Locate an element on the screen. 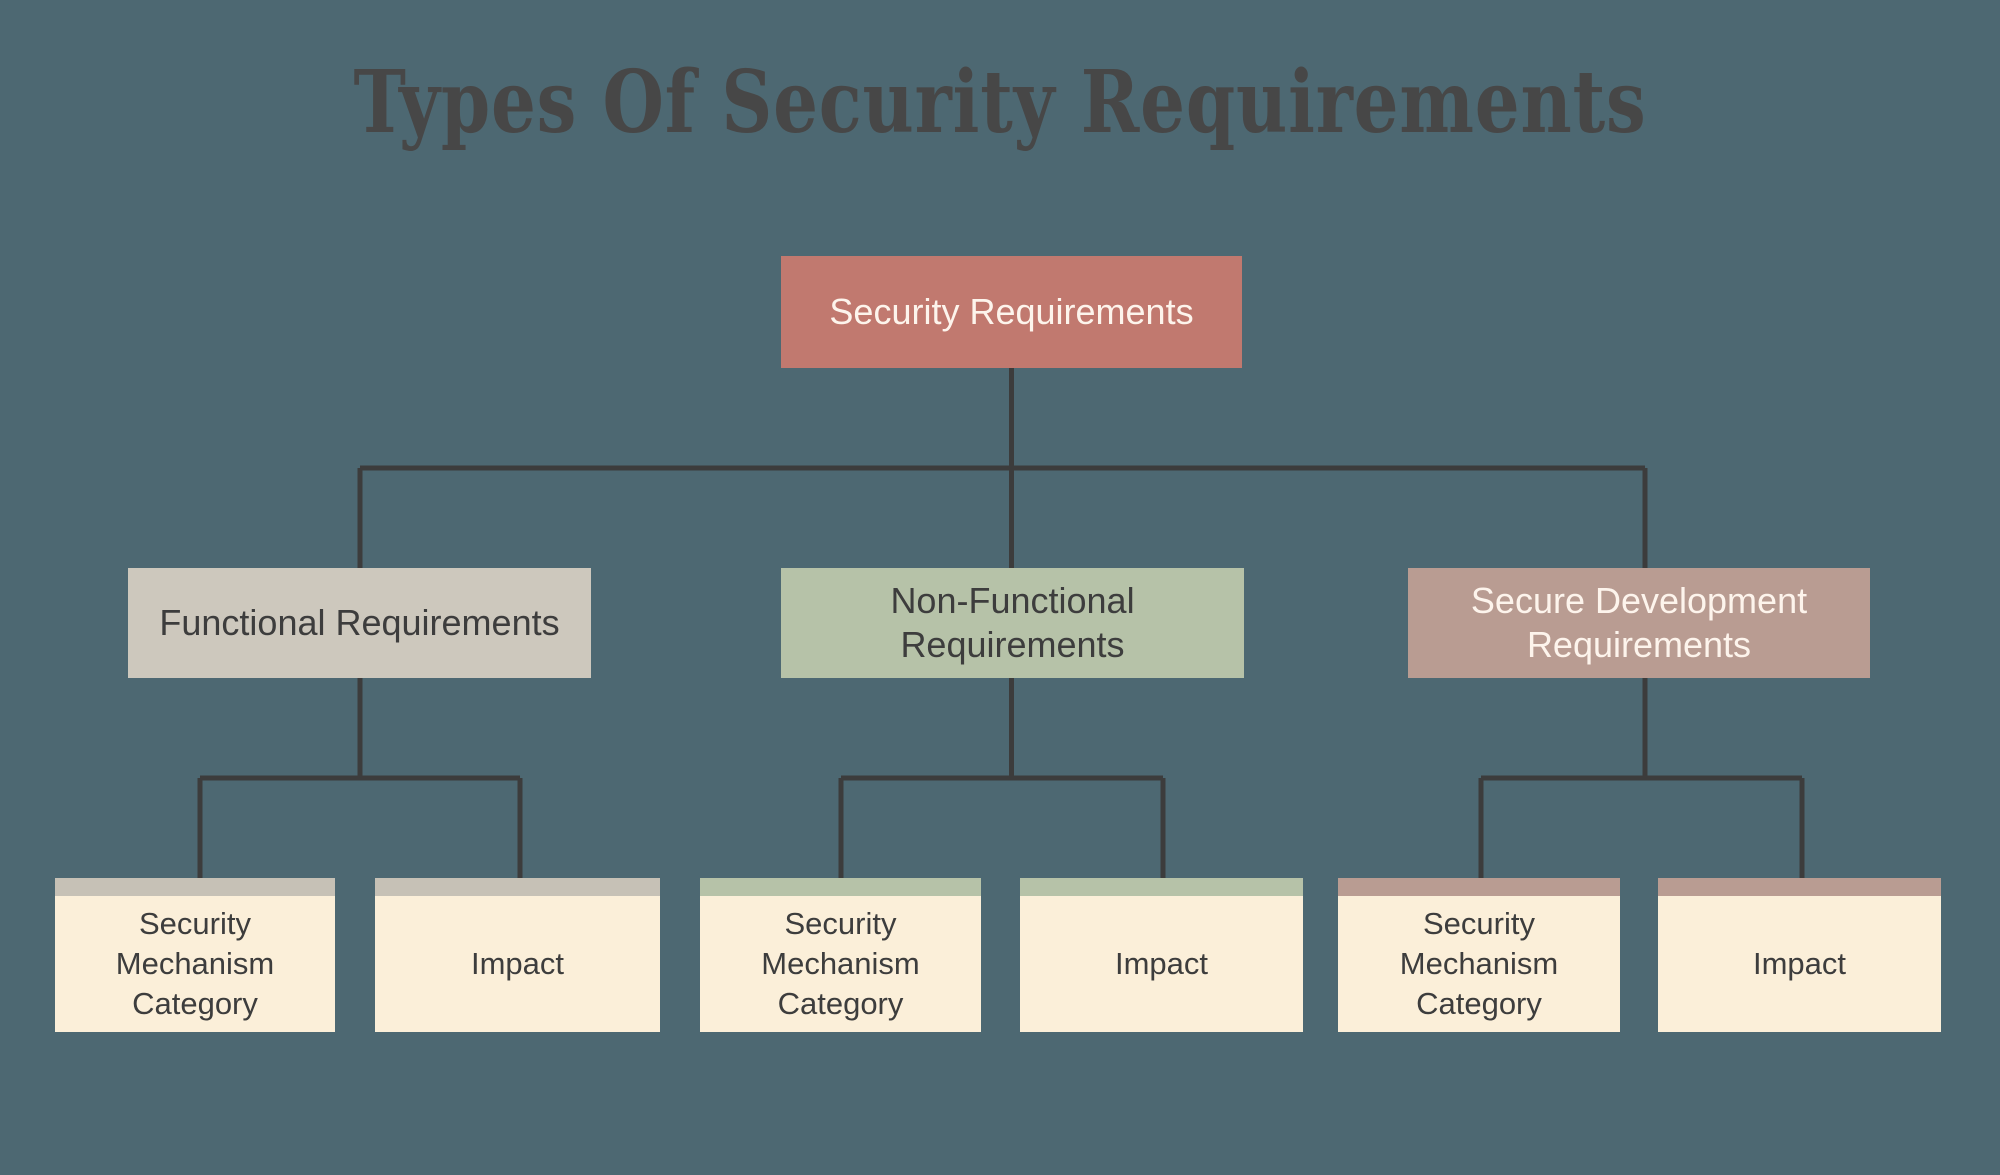 This screenshot has height=1175, width=2000. node-label: Non-Functional Requirements is located at coordinates (1012, 622).